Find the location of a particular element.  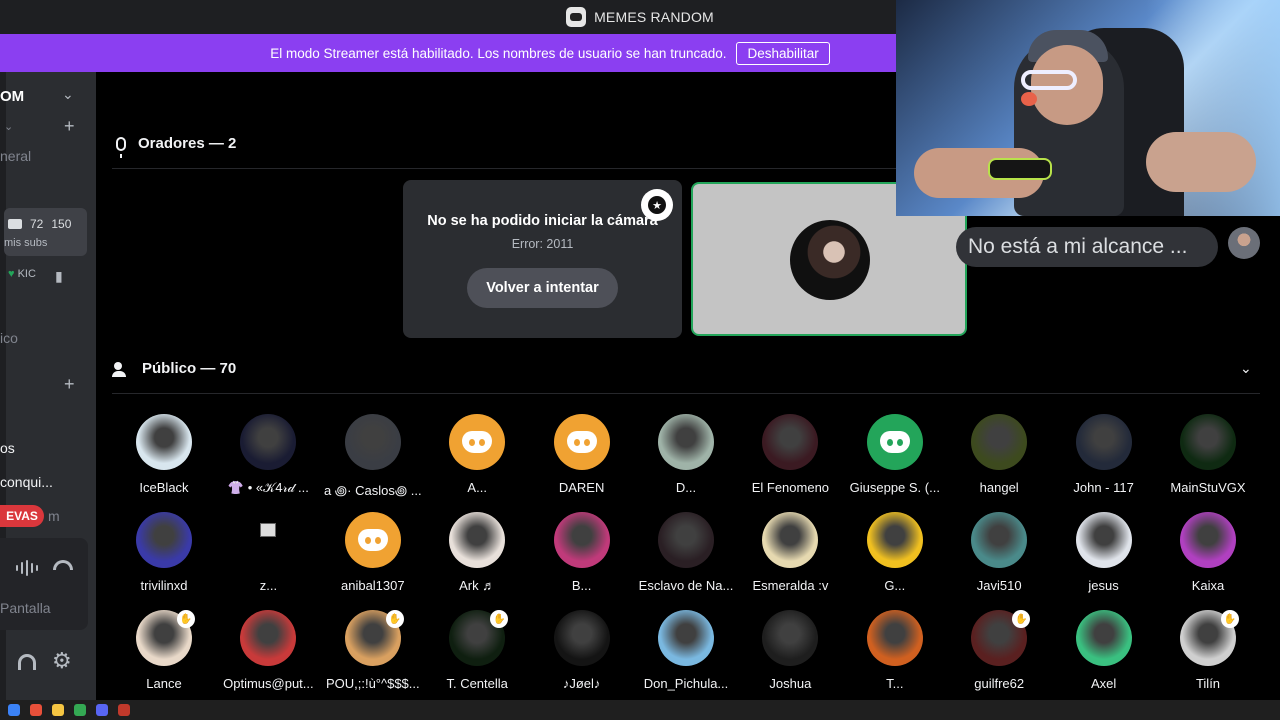

speakers-header: Oradores — 2 is located at coordinates (174, 146).